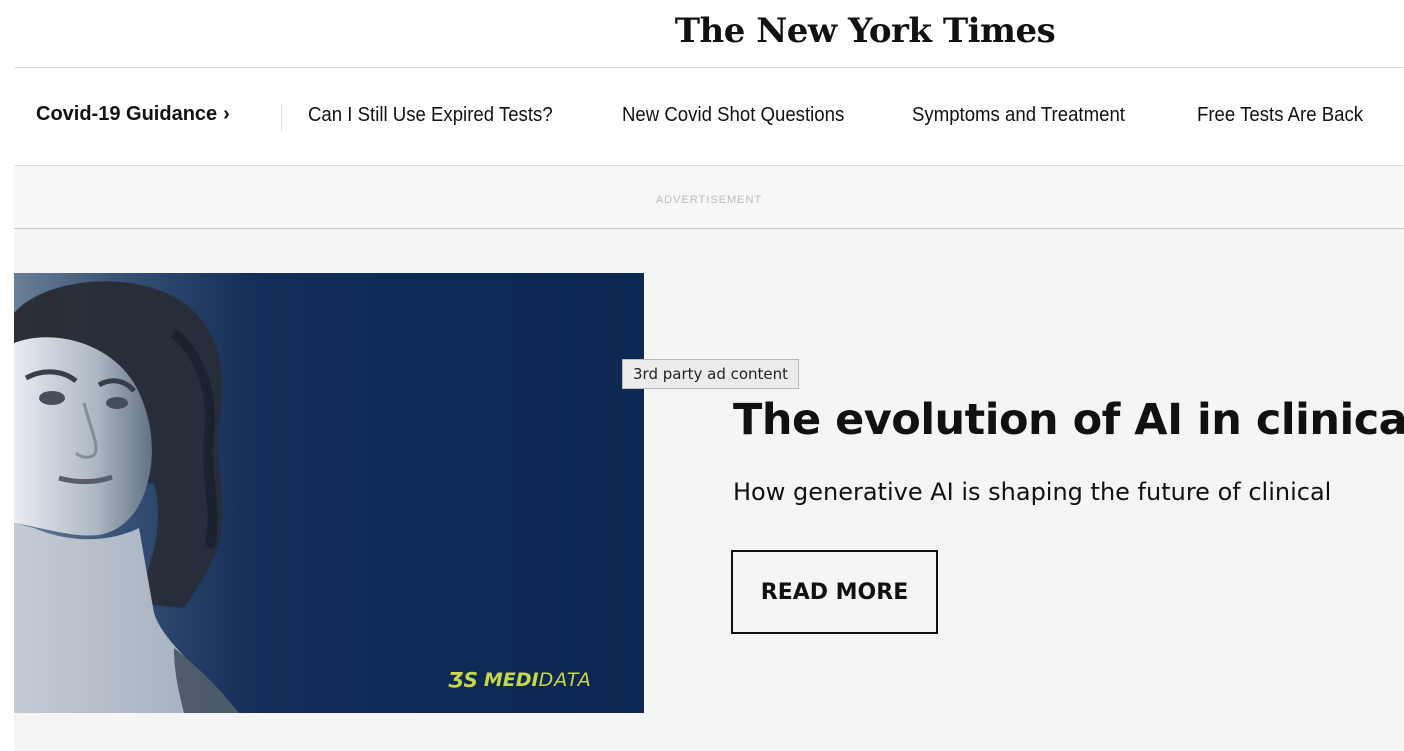 The height and width of the screenshot is (751, 1404). Describe the element at coordinates (834, 592) in the screenshot. I see `read-more-button: READ MORE` at that location.